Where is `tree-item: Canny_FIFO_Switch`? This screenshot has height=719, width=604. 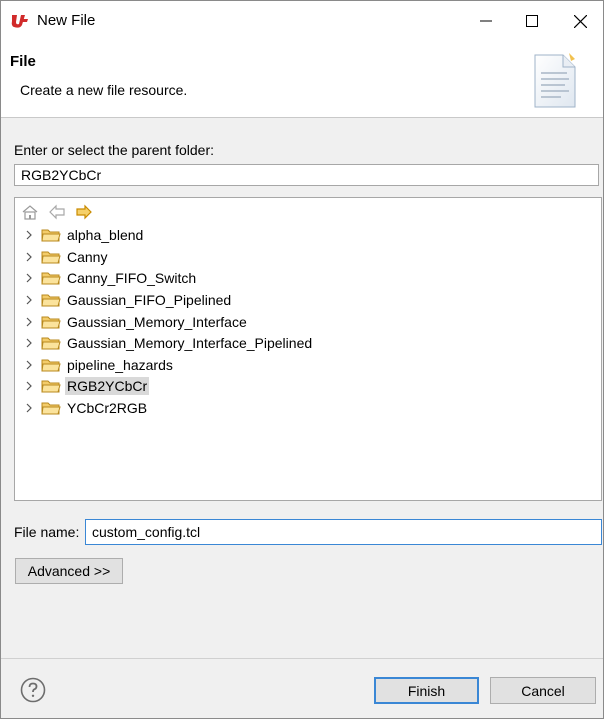
tree-item: Canny_FIFO_Switch is located at coordinates (109, 278).